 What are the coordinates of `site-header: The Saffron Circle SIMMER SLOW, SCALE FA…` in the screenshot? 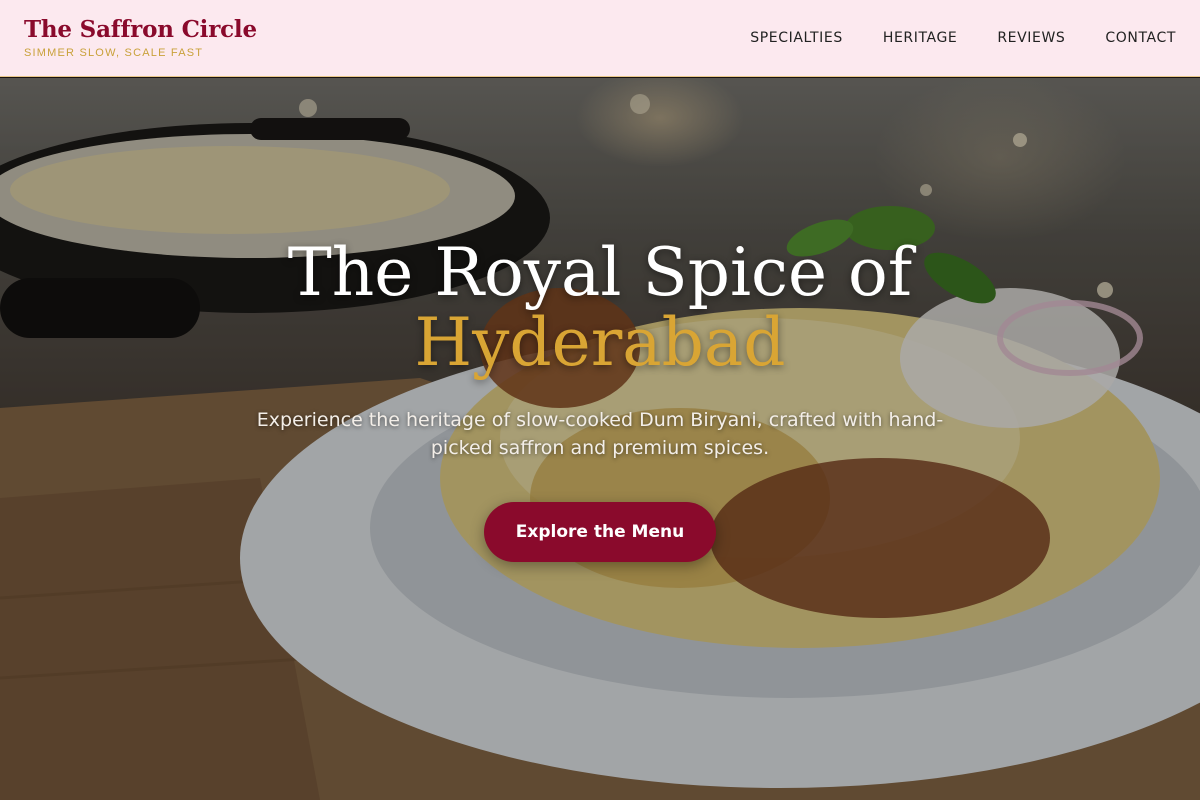 It's located at (600, 38).